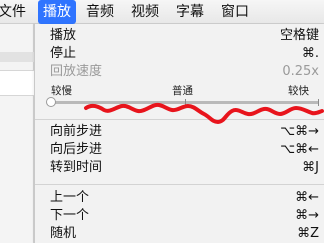  Describe the element at coordinates (299, 35) in the screenshot. I see `menu-item-shortcut: 空格键` at that location.